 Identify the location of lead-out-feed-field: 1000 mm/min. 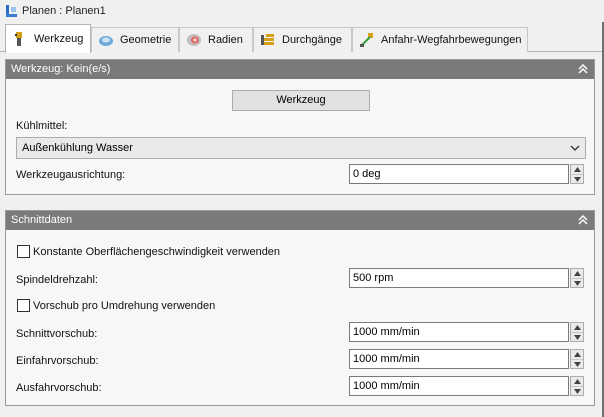
(459, 386).